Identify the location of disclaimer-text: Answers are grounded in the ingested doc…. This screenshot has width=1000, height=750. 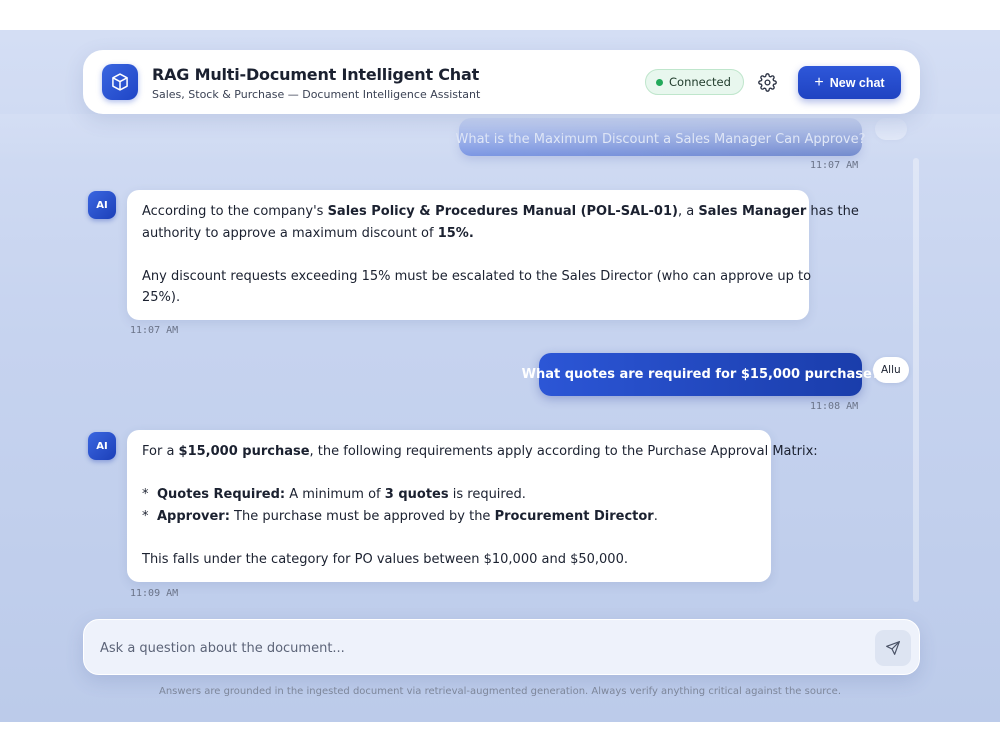
(500, 691).